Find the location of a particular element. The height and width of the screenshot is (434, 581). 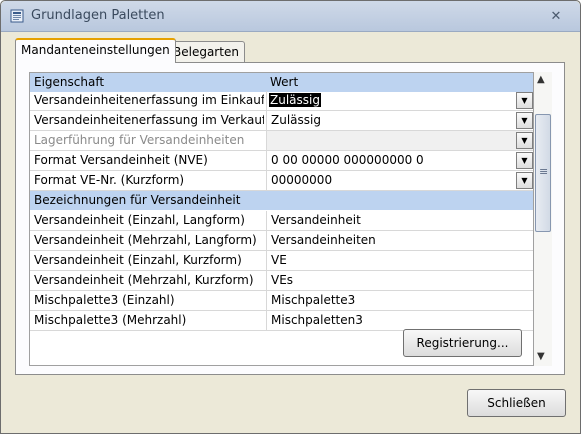

title-bar: Grundlagen Paletten ✕ is located at coordinates (290, 16).